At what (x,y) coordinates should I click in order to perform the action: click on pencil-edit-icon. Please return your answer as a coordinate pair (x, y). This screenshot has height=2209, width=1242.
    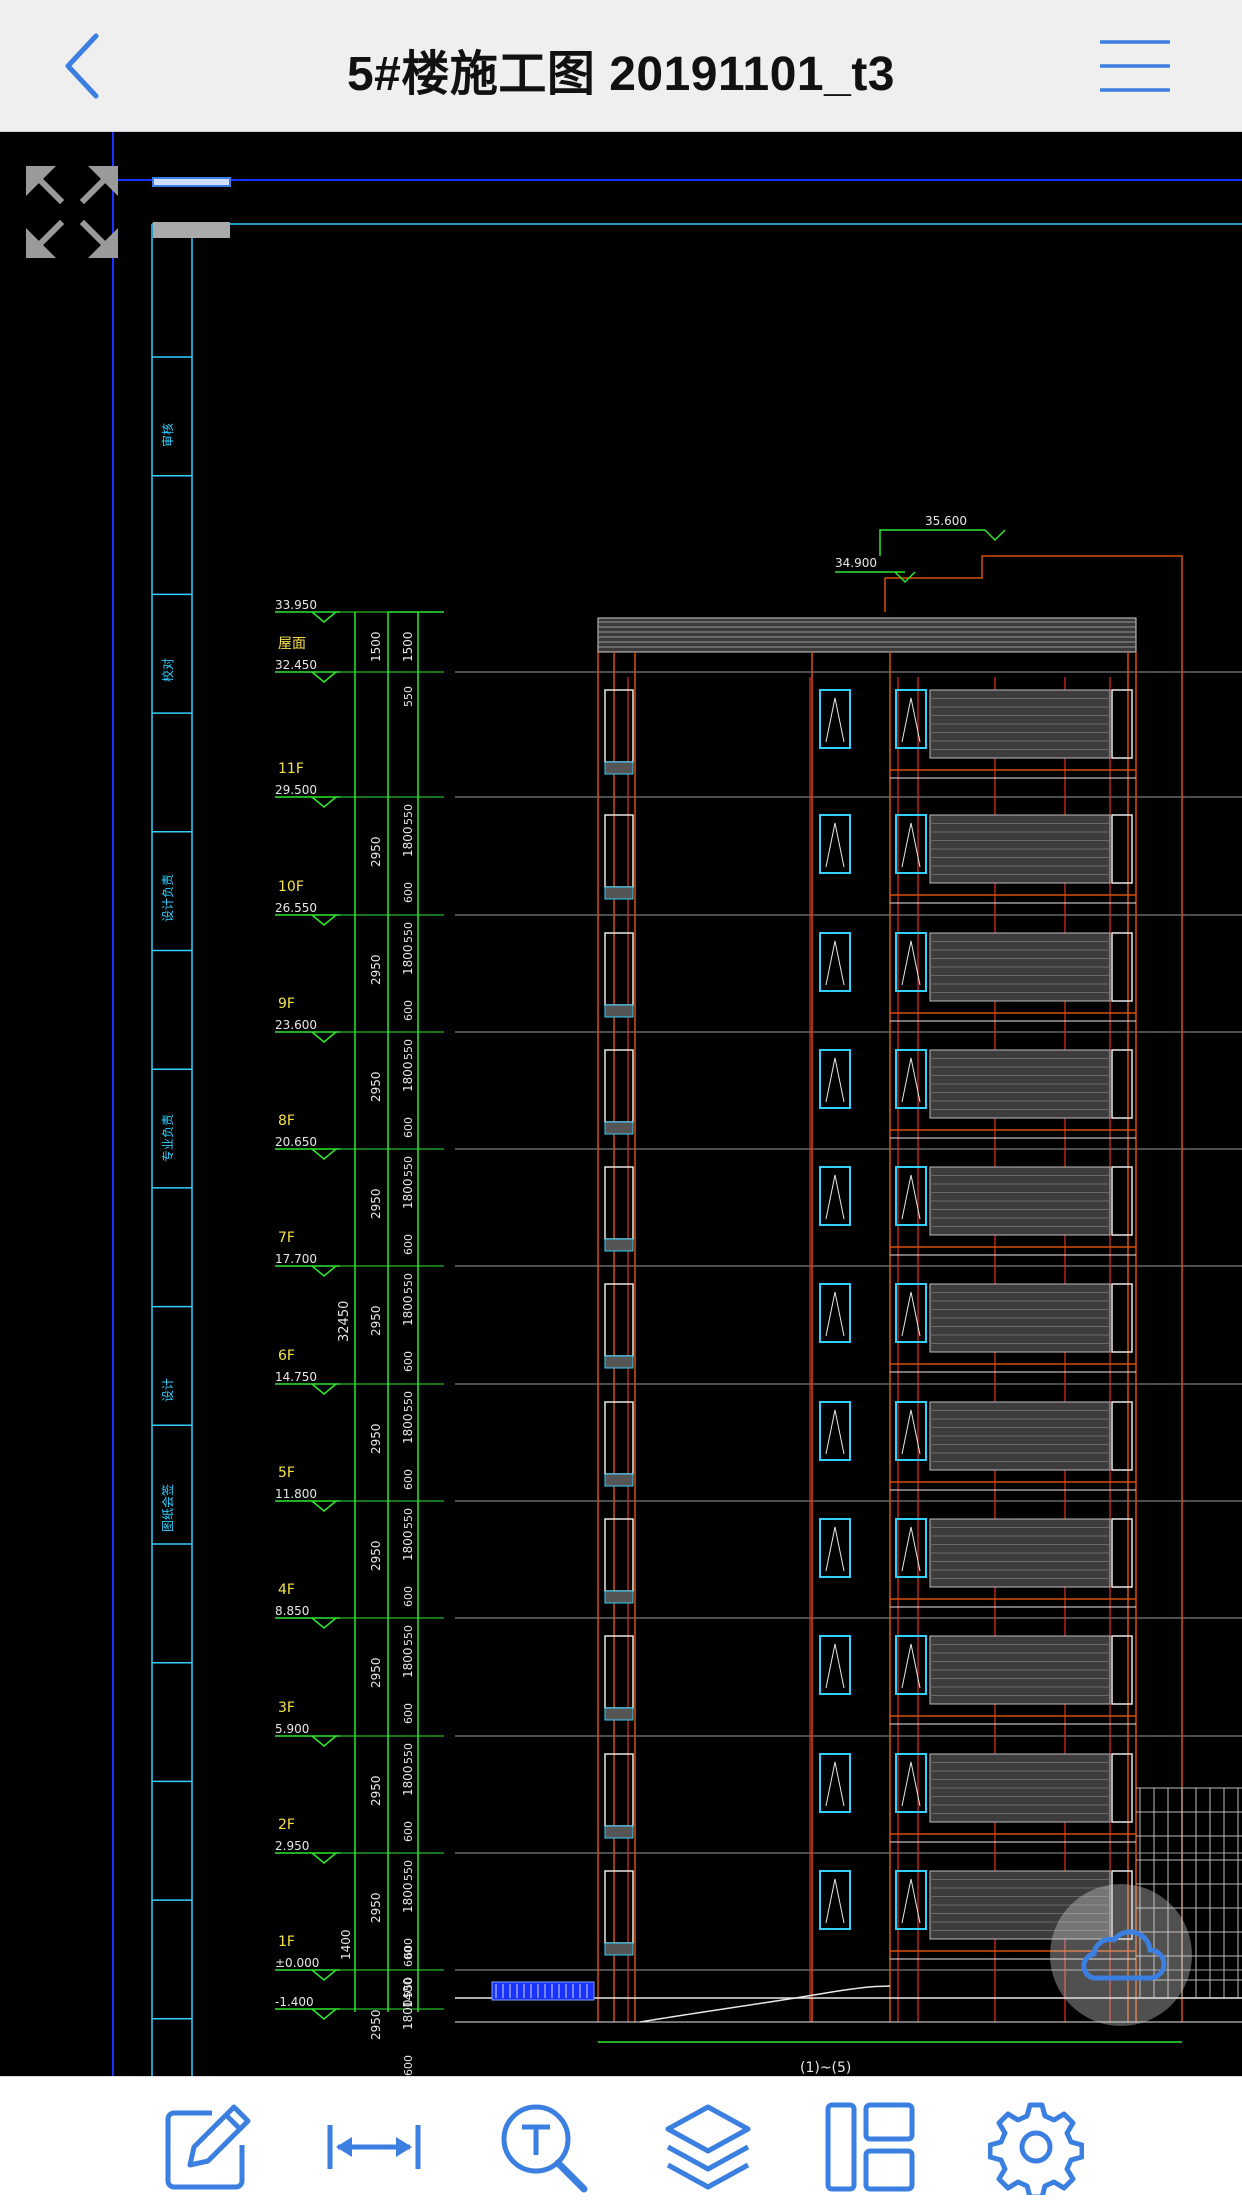
    Looking at the image, I should click on (208, 2147).